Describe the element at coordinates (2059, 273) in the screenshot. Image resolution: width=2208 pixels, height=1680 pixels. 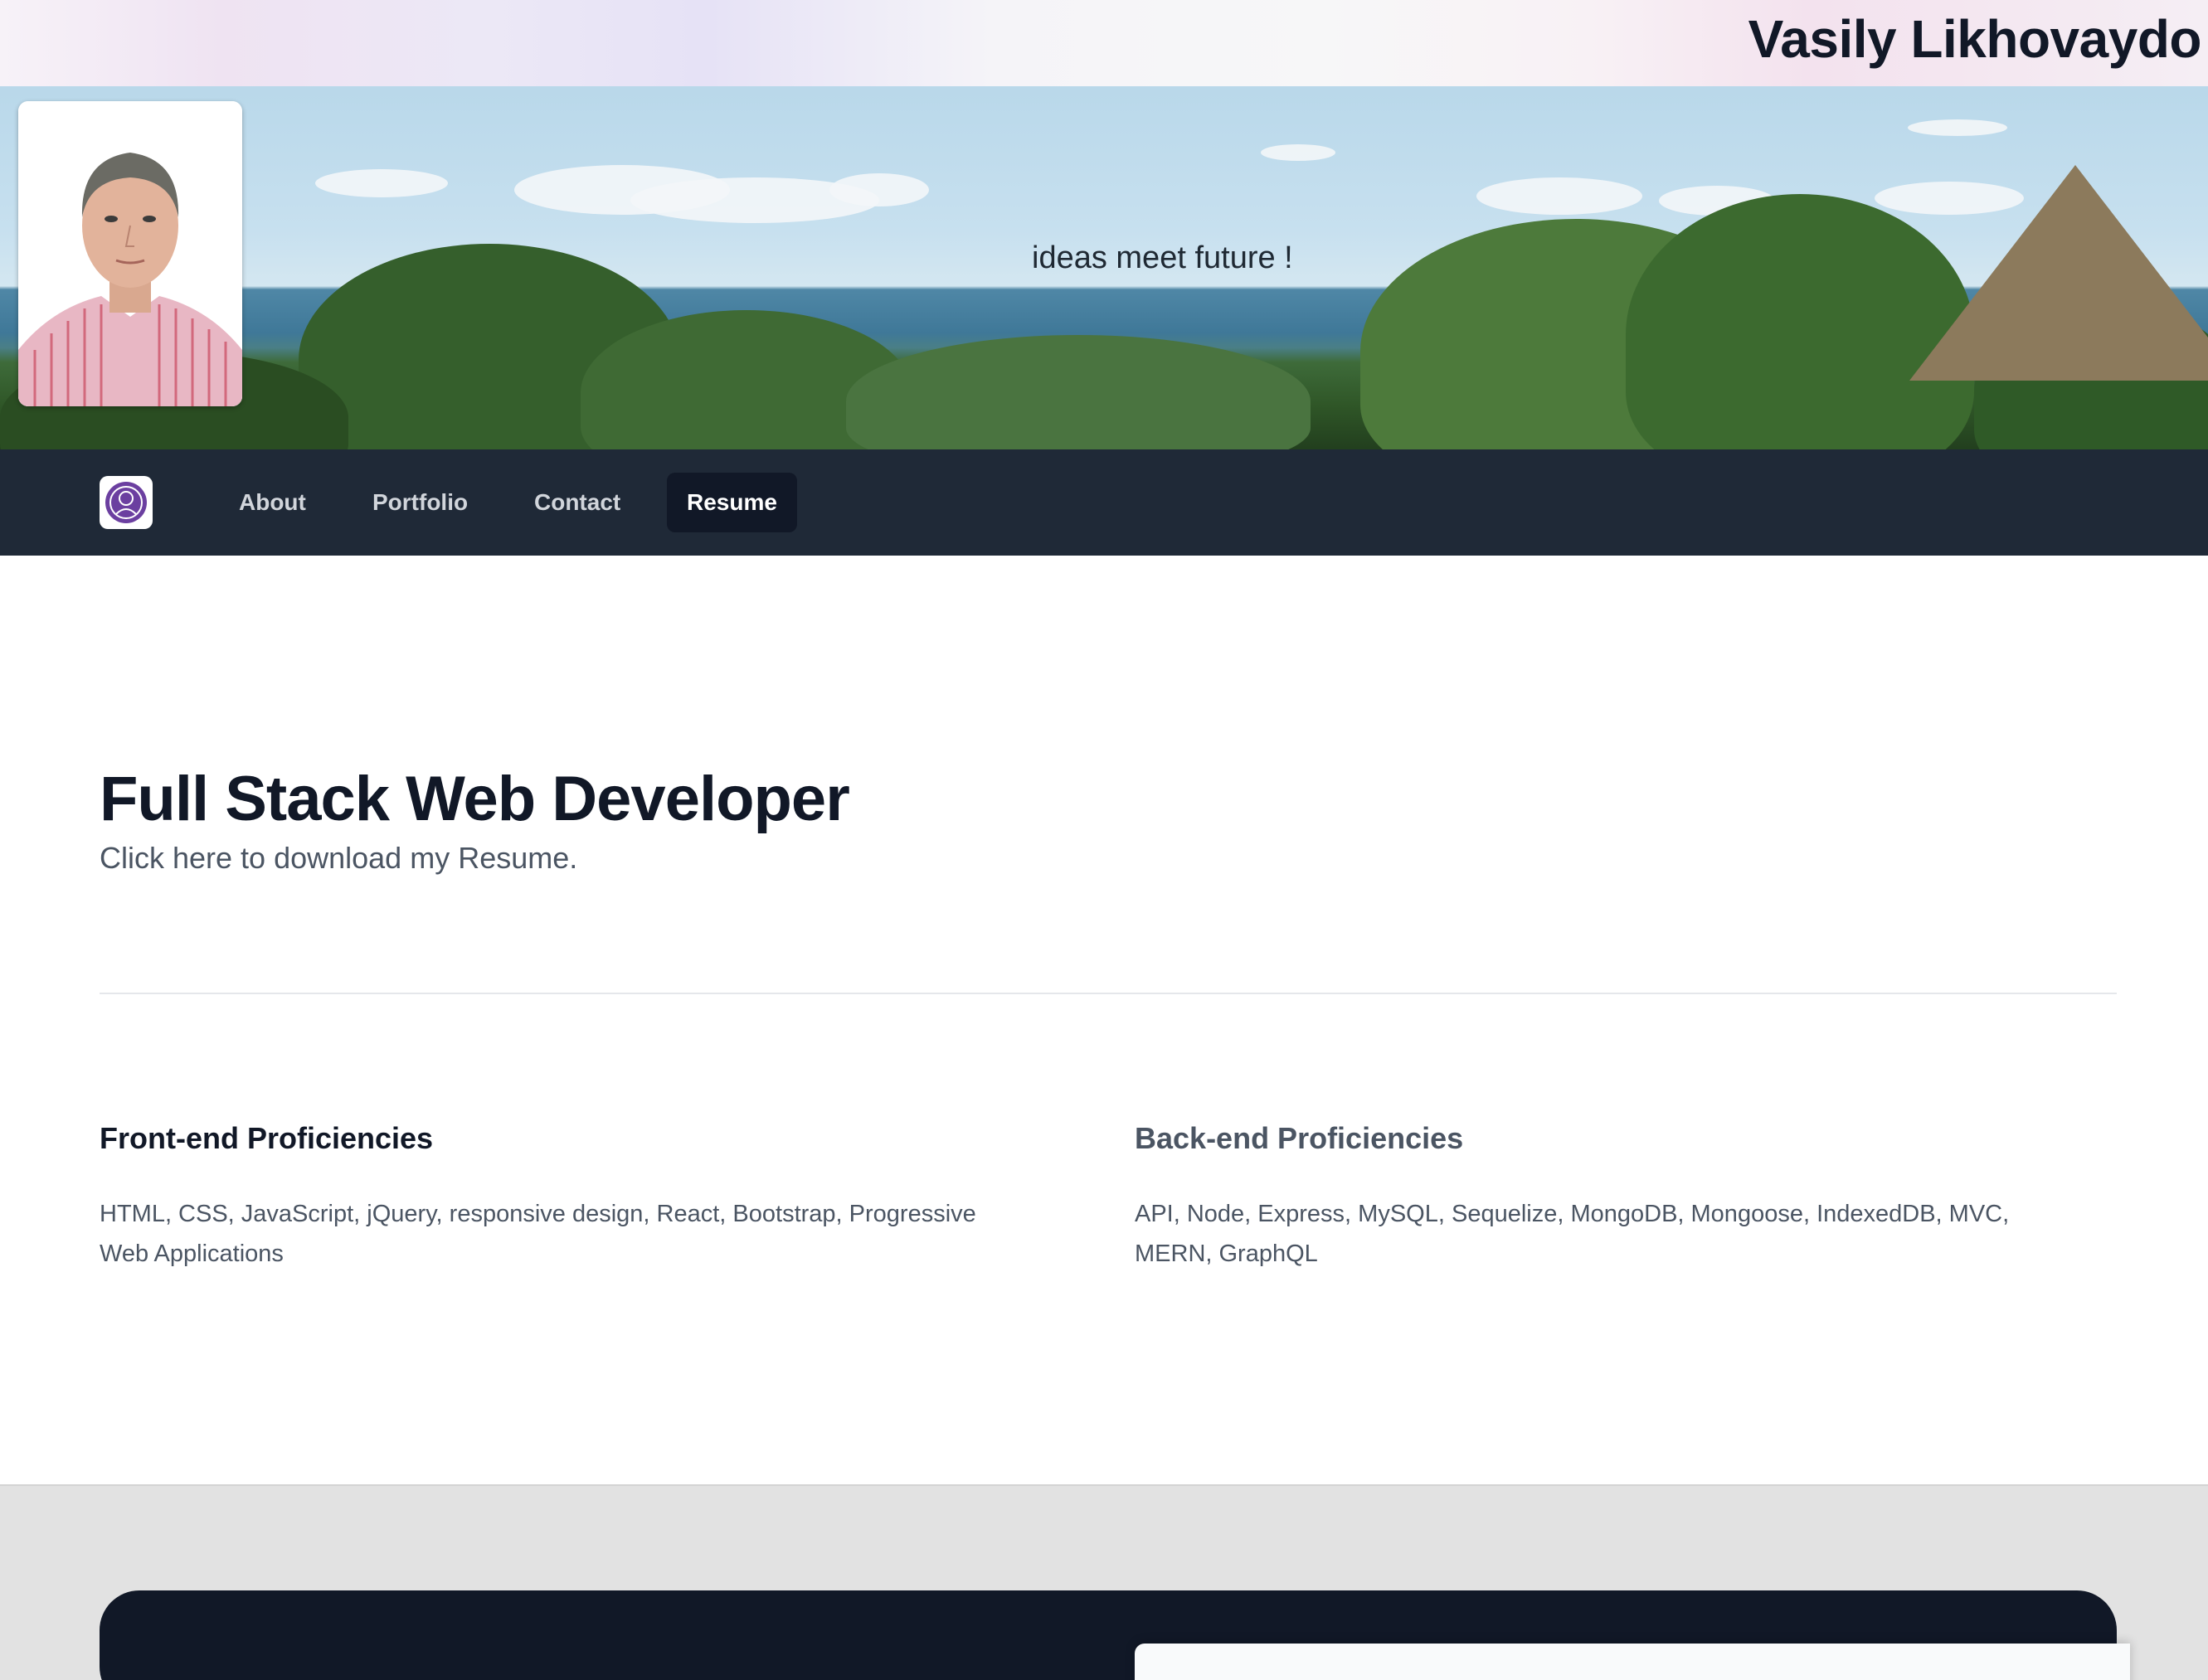
I see `thatched-roof` at that location.